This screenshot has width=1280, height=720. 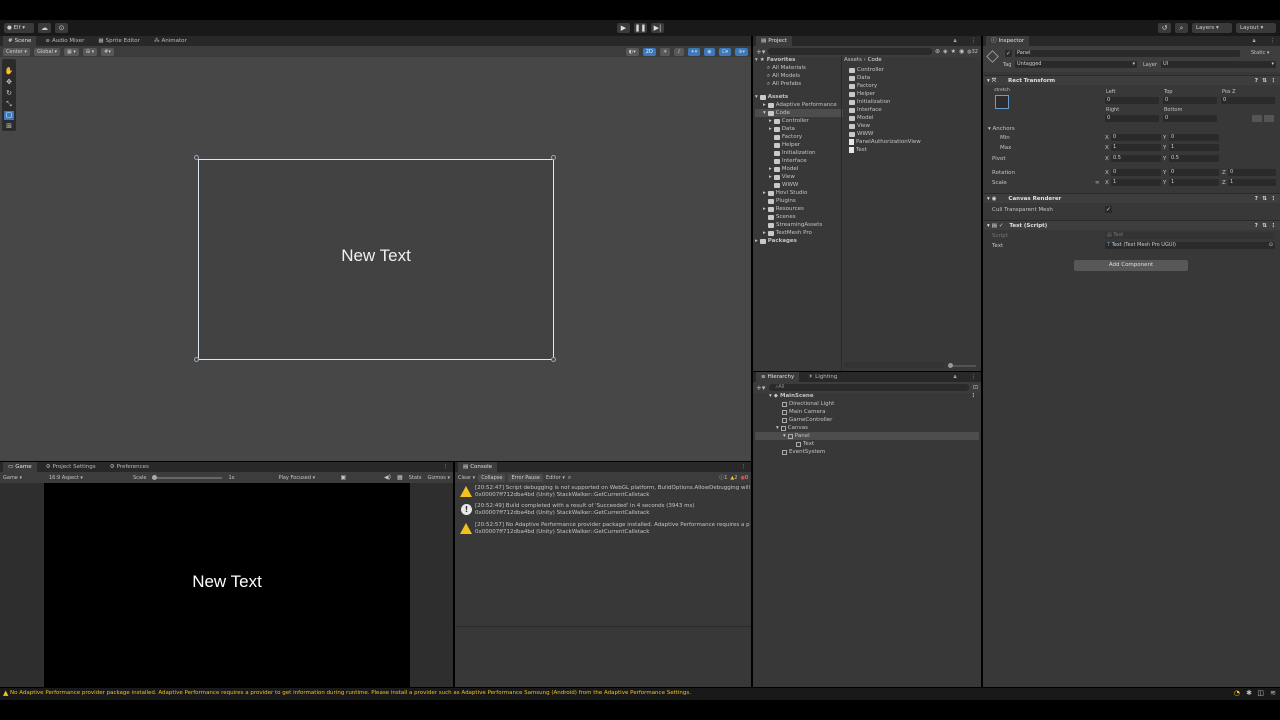 I want to click on gizmos-toggle-icon: ⊕▾, so click(x=741, y=51).